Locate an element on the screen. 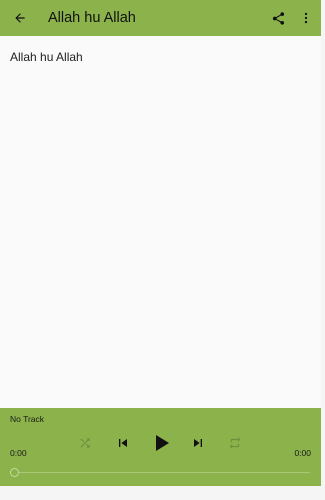  back-button is located at coordinates (20, 18).